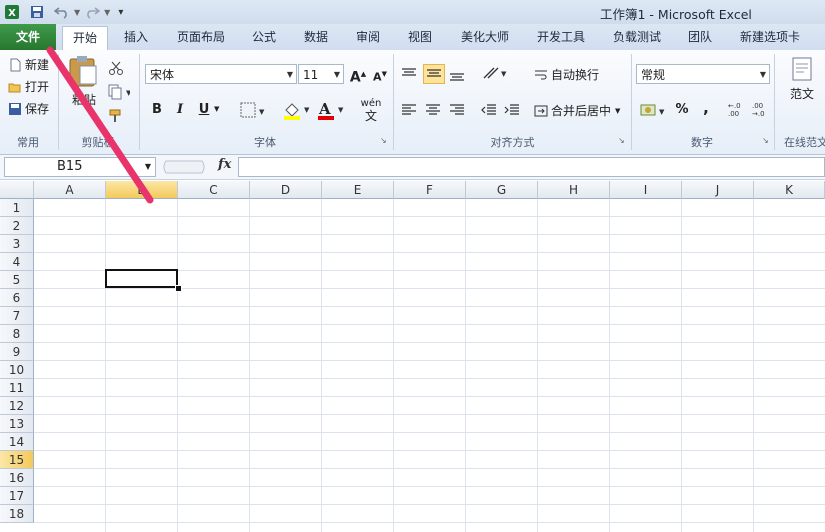 This screenshot has width=825, height=532. What do you see at coordinates (221, 74) in the screenshot?
I see `font-name-combo: 宋体 ▼` at bounding box center [221, 74].